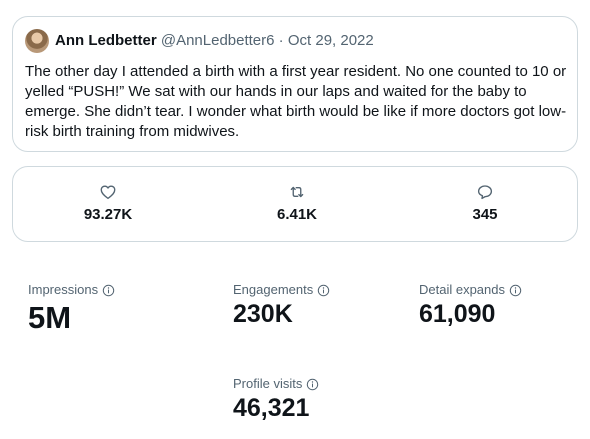  Describe the element at coordinates (108, 203) in the screenshot. I see `like-metric: 93.27K` at that location.